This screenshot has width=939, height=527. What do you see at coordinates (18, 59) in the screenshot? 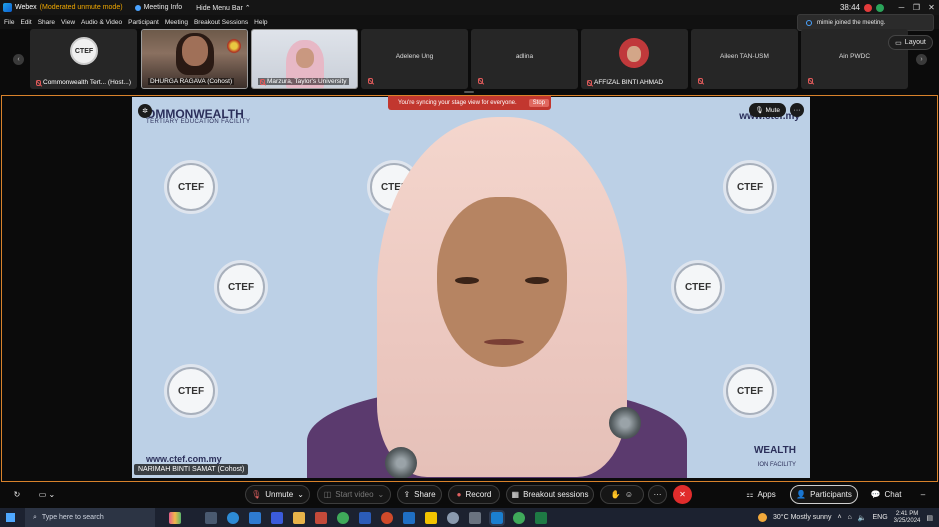
I see `strip-prev-button: ‹` at bounding box center [18, 59].